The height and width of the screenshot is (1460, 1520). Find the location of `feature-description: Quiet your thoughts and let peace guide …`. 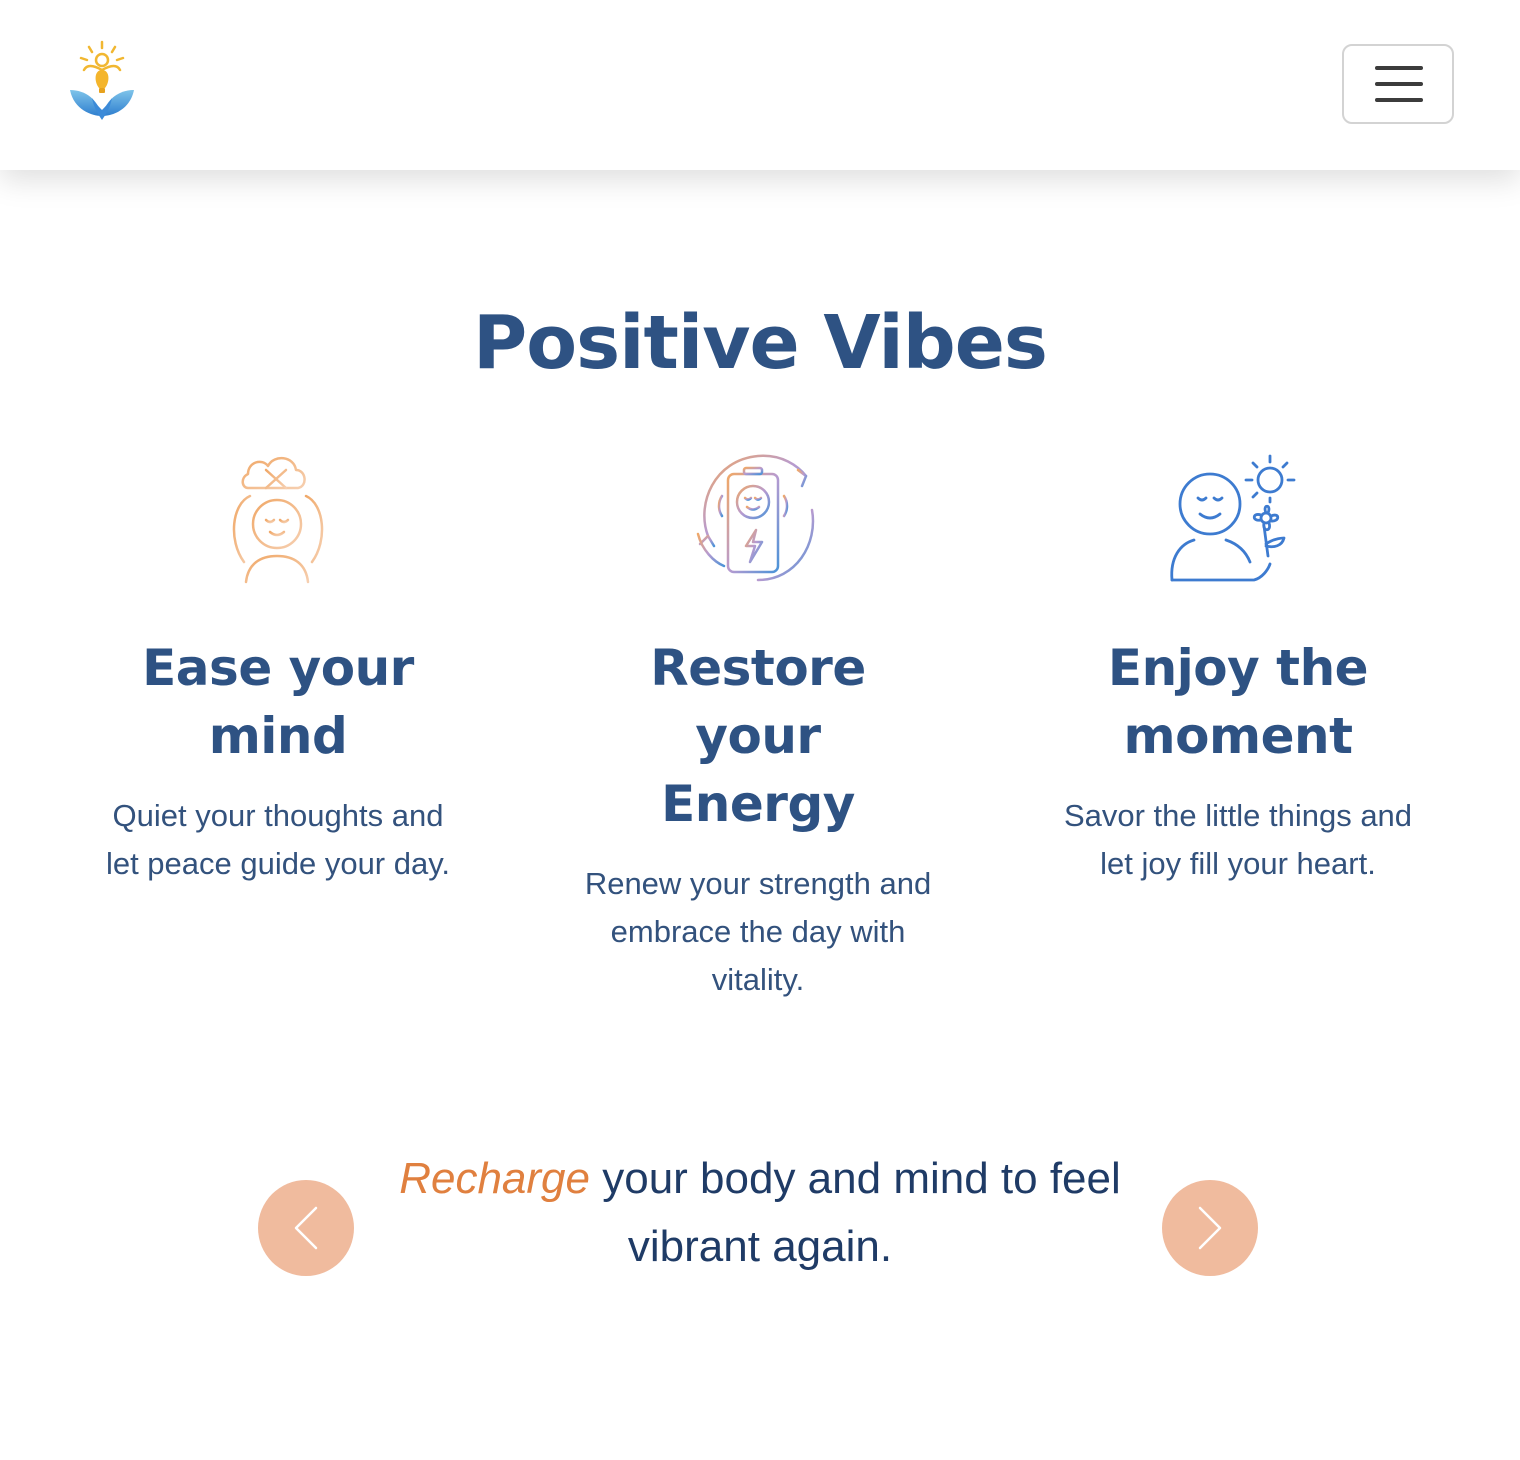

feature-description: Quiet your thoughts and let peace guide … is located at coordinates (278, 839).